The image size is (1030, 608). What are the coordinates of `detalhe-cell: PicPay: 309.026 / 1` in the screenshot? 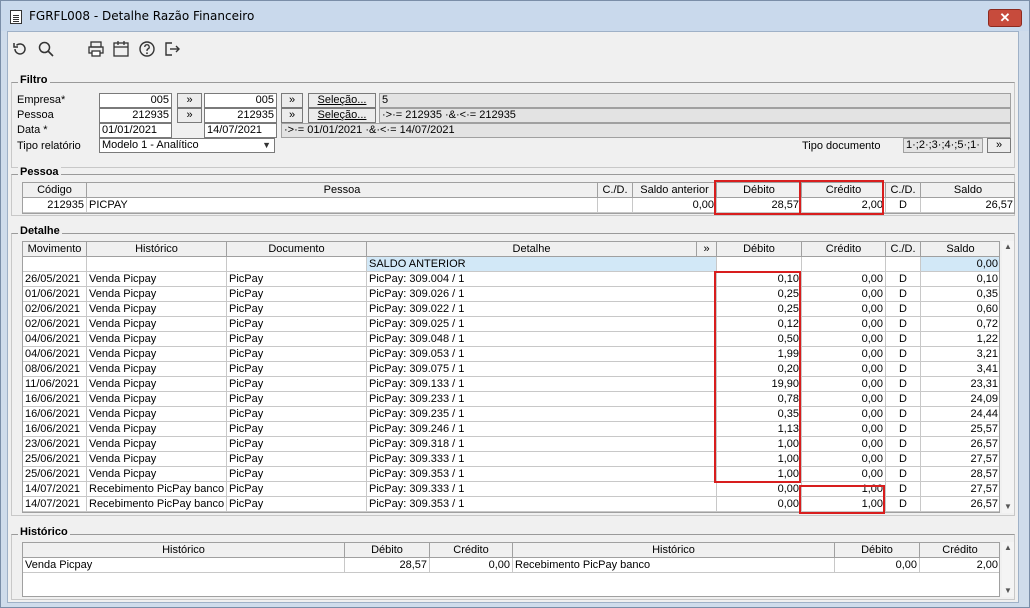 It's located at (542, 294).